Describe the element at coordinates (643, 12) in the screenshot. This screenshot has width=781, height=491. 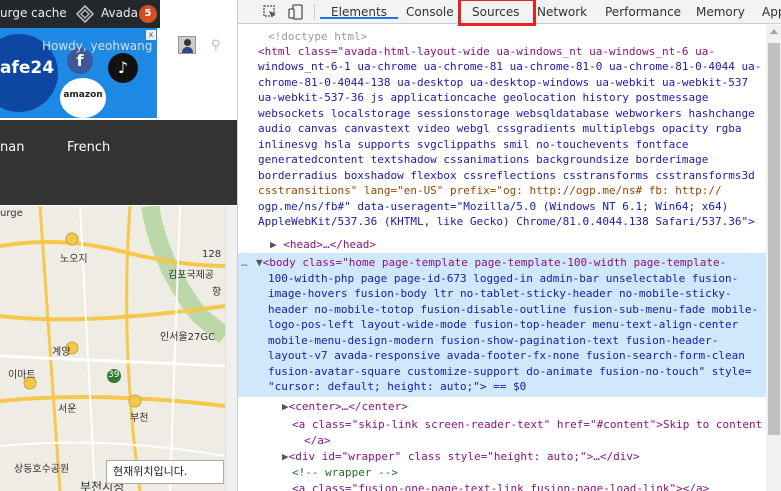
I see `tab-performance: Performance` at that location.